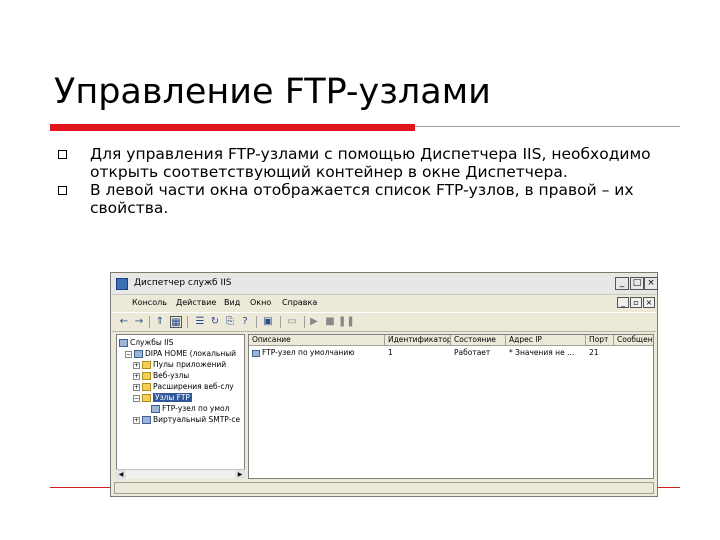 The image size is (720, 540). I want to click on cell-description: FTP-узел по умолчанию, so click(308, 352).